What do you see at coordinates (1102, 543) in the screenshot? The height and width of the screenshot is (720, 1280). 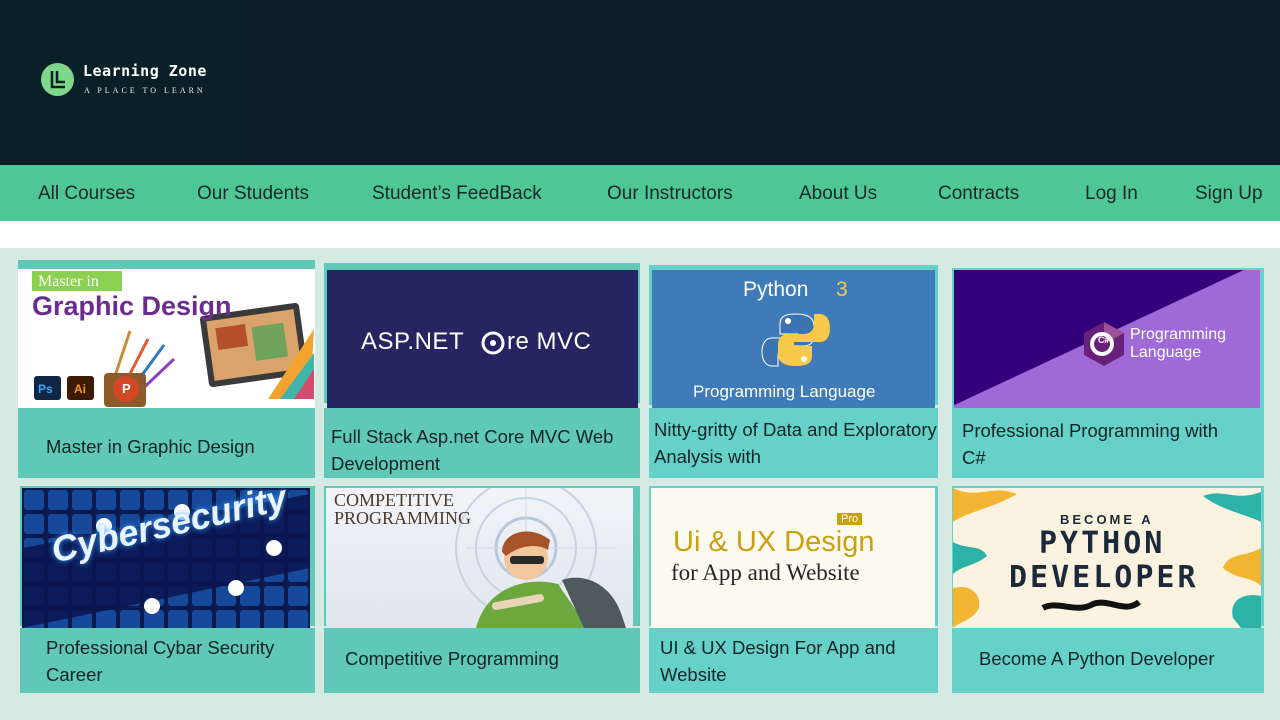 I see `thumbnail-line2: PYTHON` at bounding box center [1102, 543].